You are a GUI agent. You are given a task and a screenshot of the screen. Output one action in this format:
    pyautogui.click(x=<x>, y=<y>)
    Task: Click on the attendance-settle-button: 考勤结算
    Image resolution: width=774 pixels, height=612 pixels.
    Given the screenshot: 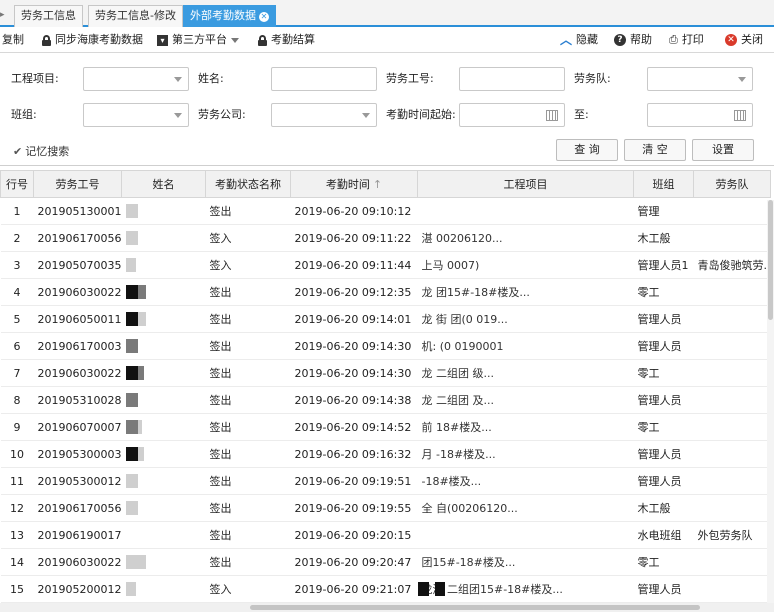 What is the action you would take?
    pyautogui.click(x=286, y=40)
    